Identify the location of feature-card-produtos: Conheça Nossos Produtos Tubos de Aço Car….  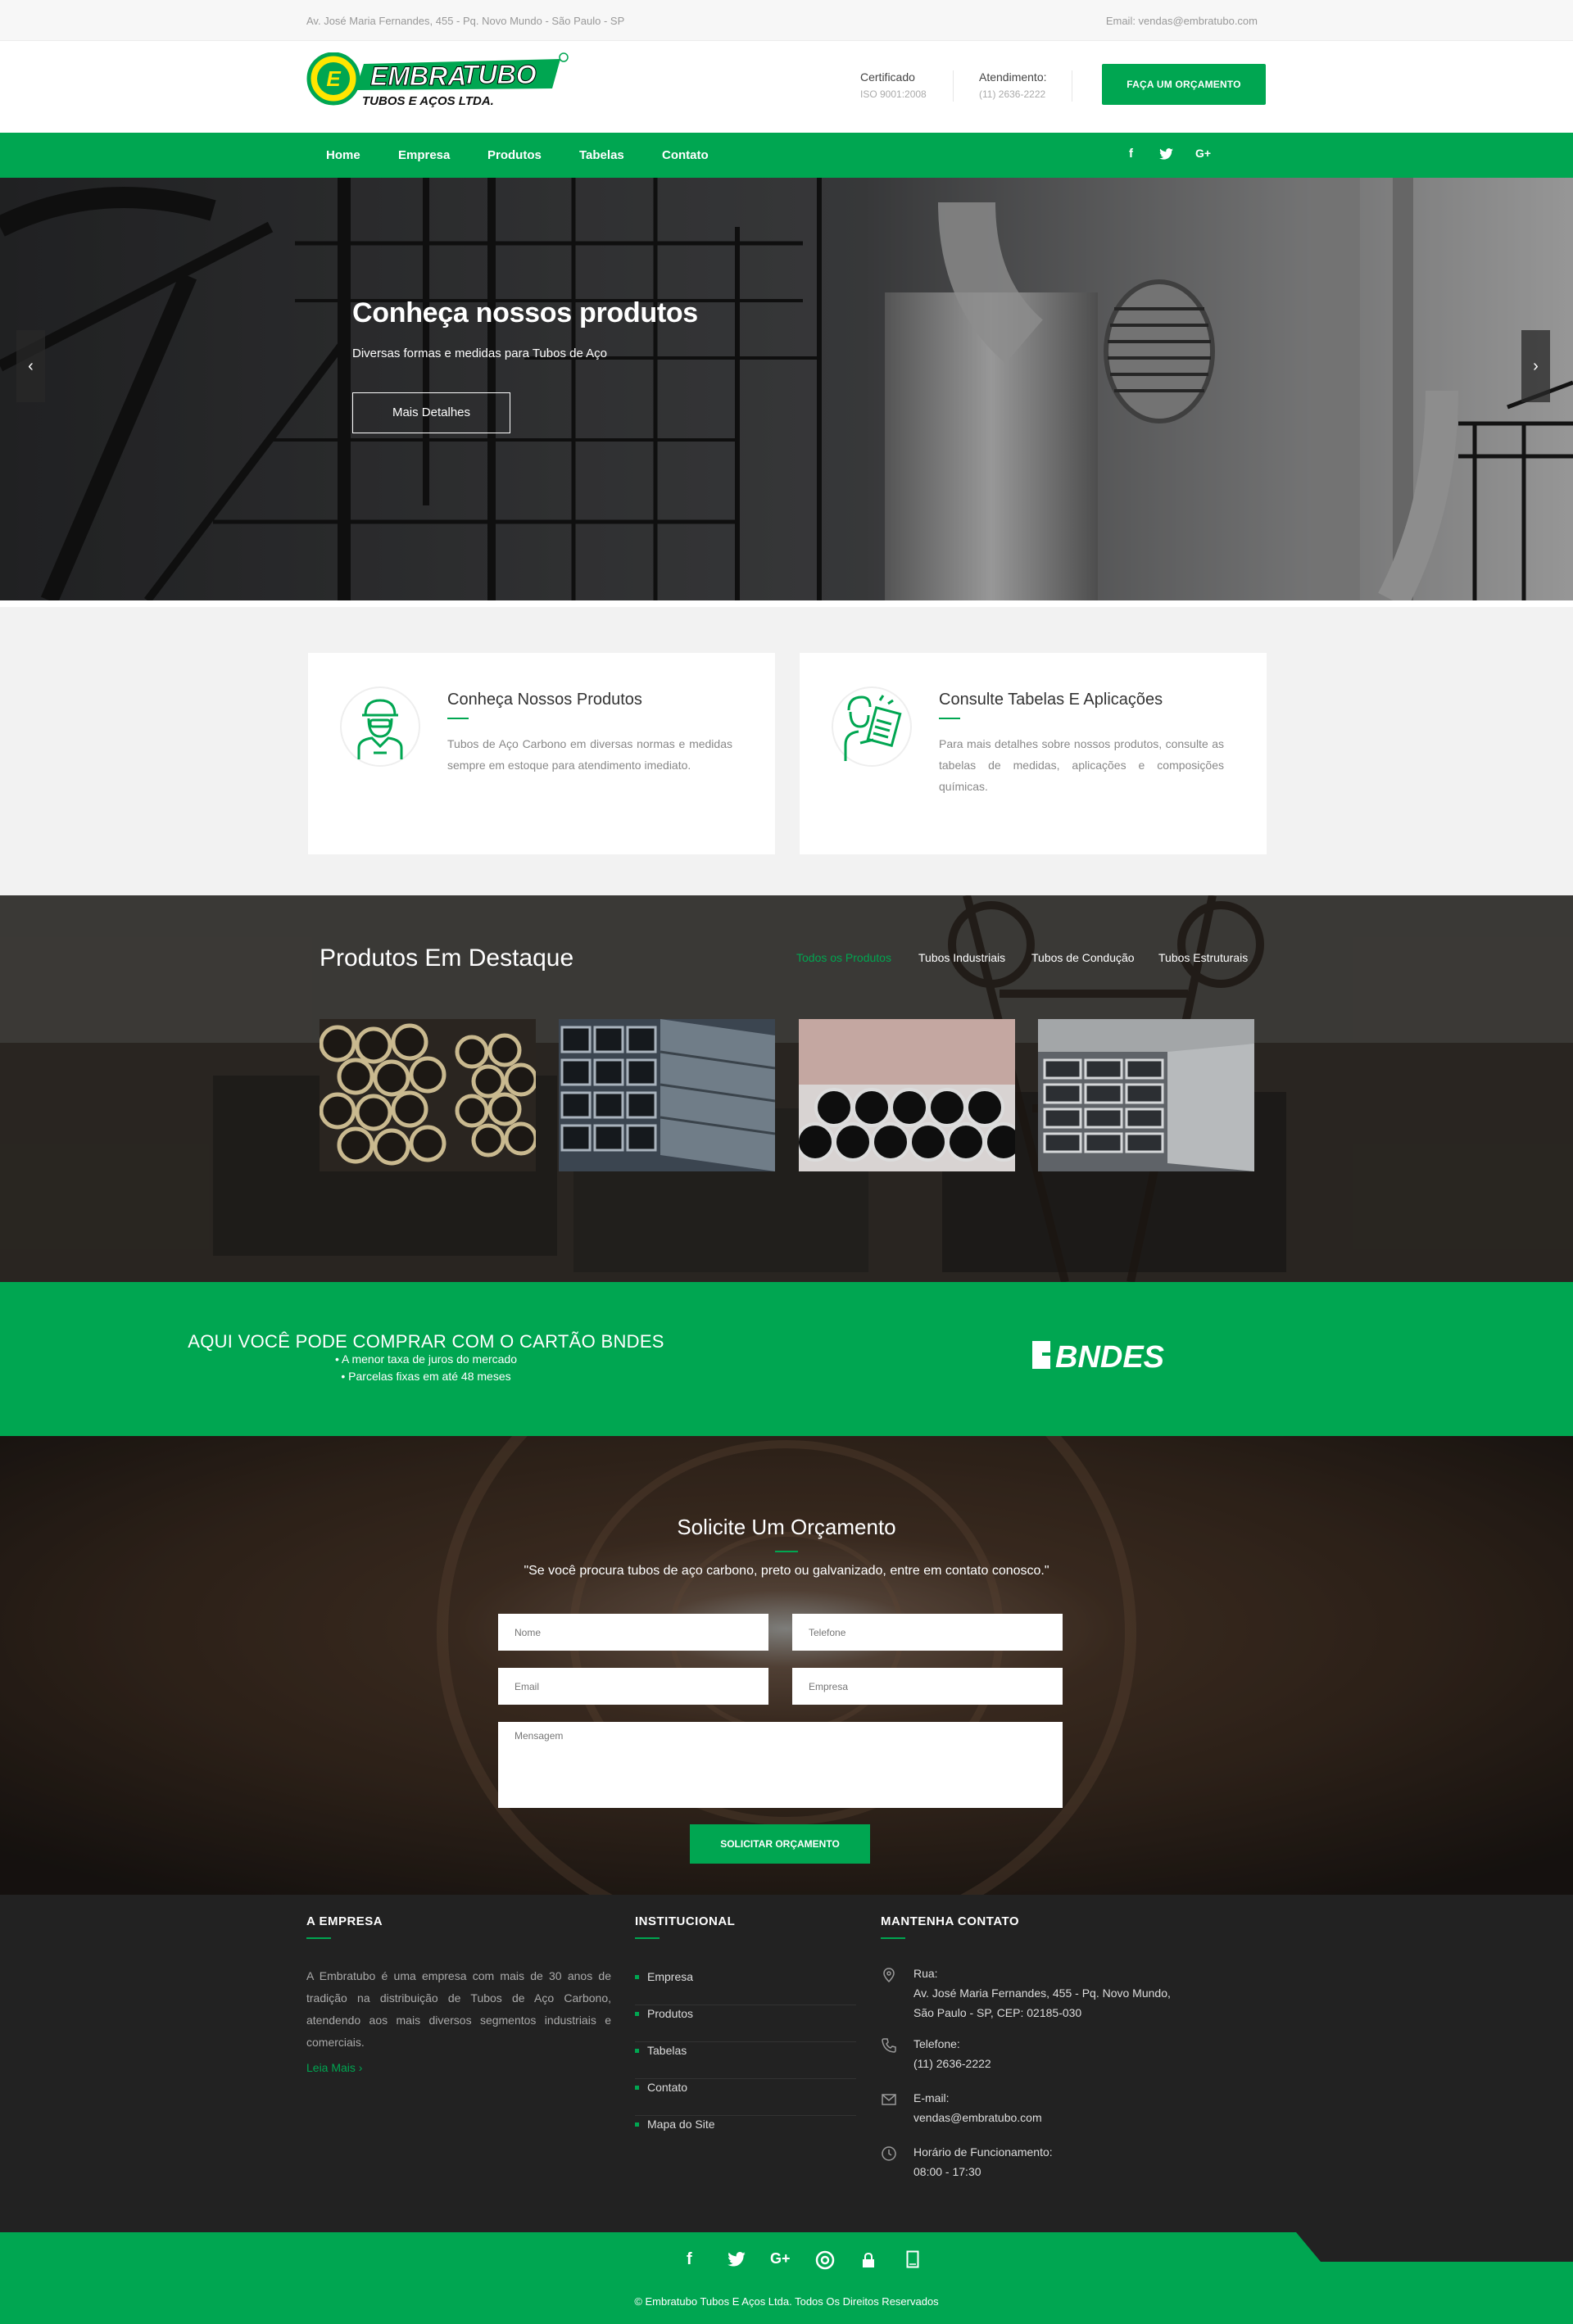
(541, 753).